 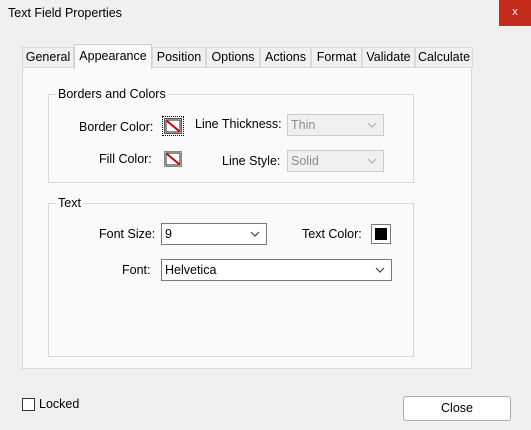 I want to click on text-color-button, so click(x=381, y=234).